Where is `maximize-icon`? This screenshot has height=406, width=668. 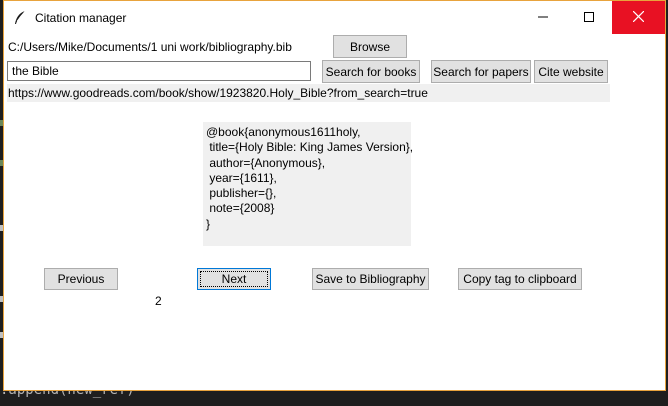 maximize-icon is located at coordinates (589, 18).